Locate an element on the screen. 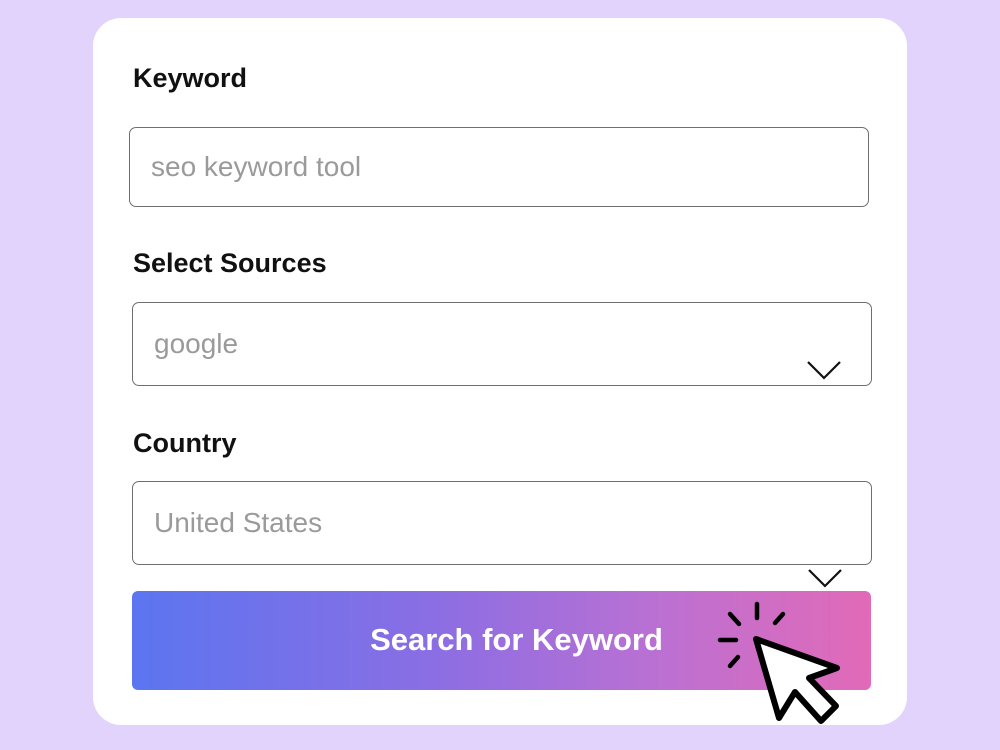 The image size is (1000, 750). country-selected-value: United States is located at coordinates (238, 522).